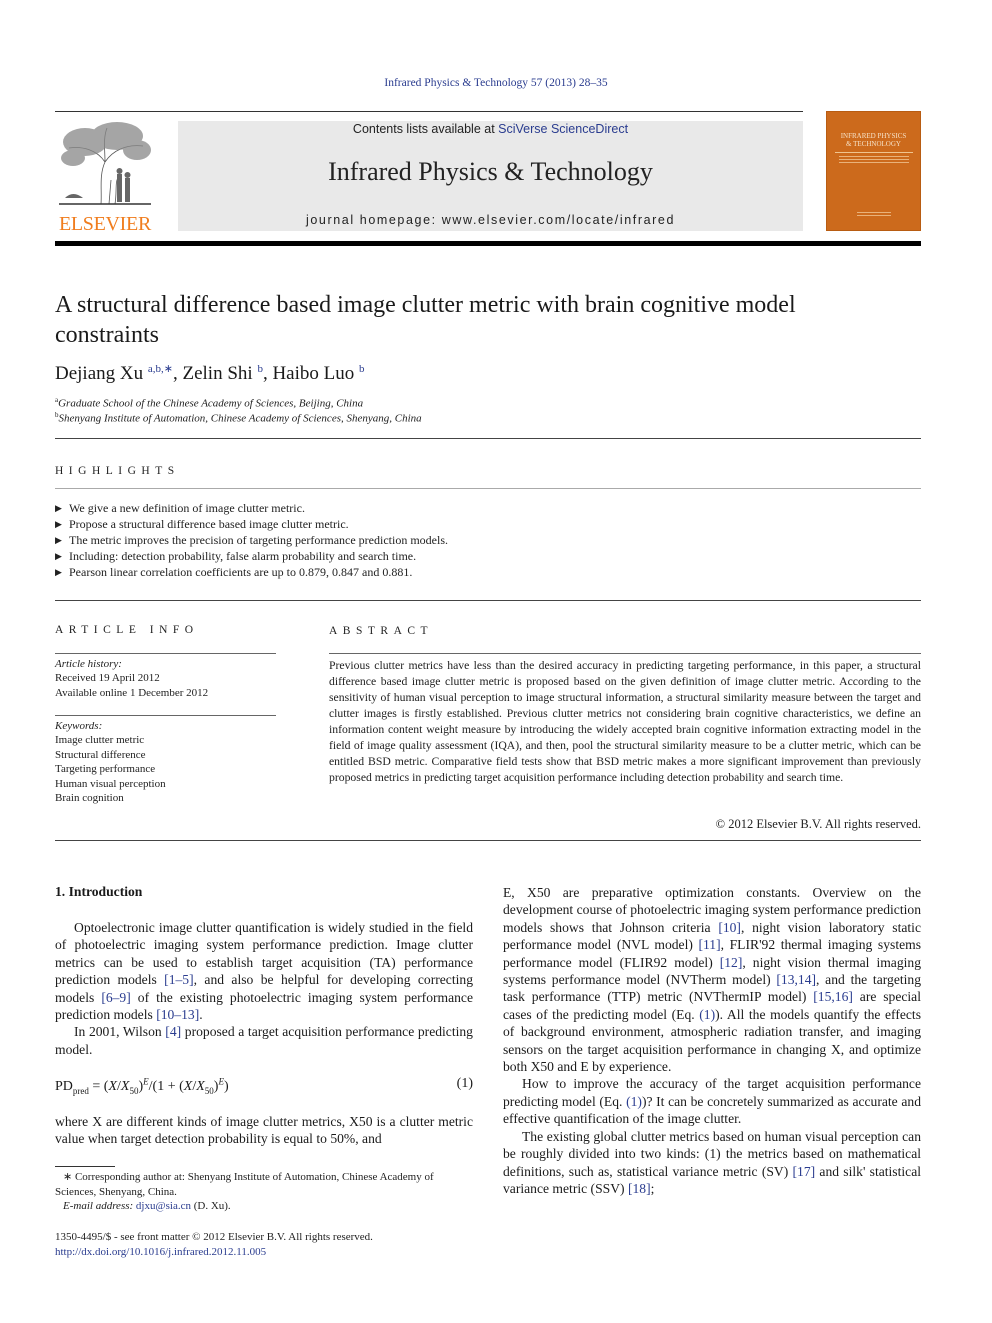 This screenshot has width=992, height=1323. Describe the element at coordinates (98, 1206) in the screenshot. I see `email-label: E-mail address:` at that location.